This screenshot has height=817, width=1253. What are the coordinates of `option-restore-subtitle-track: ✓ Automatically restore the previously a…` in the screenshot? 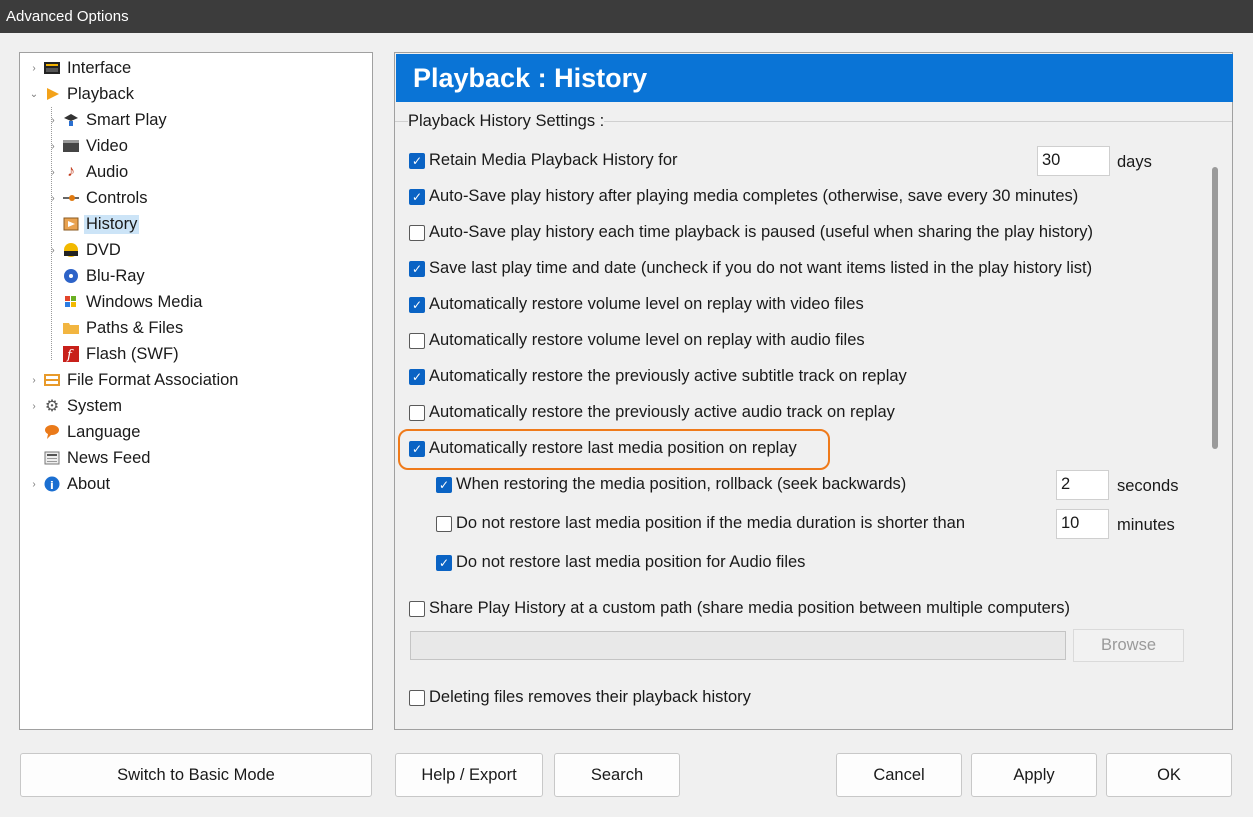 It's located at (658, 376).